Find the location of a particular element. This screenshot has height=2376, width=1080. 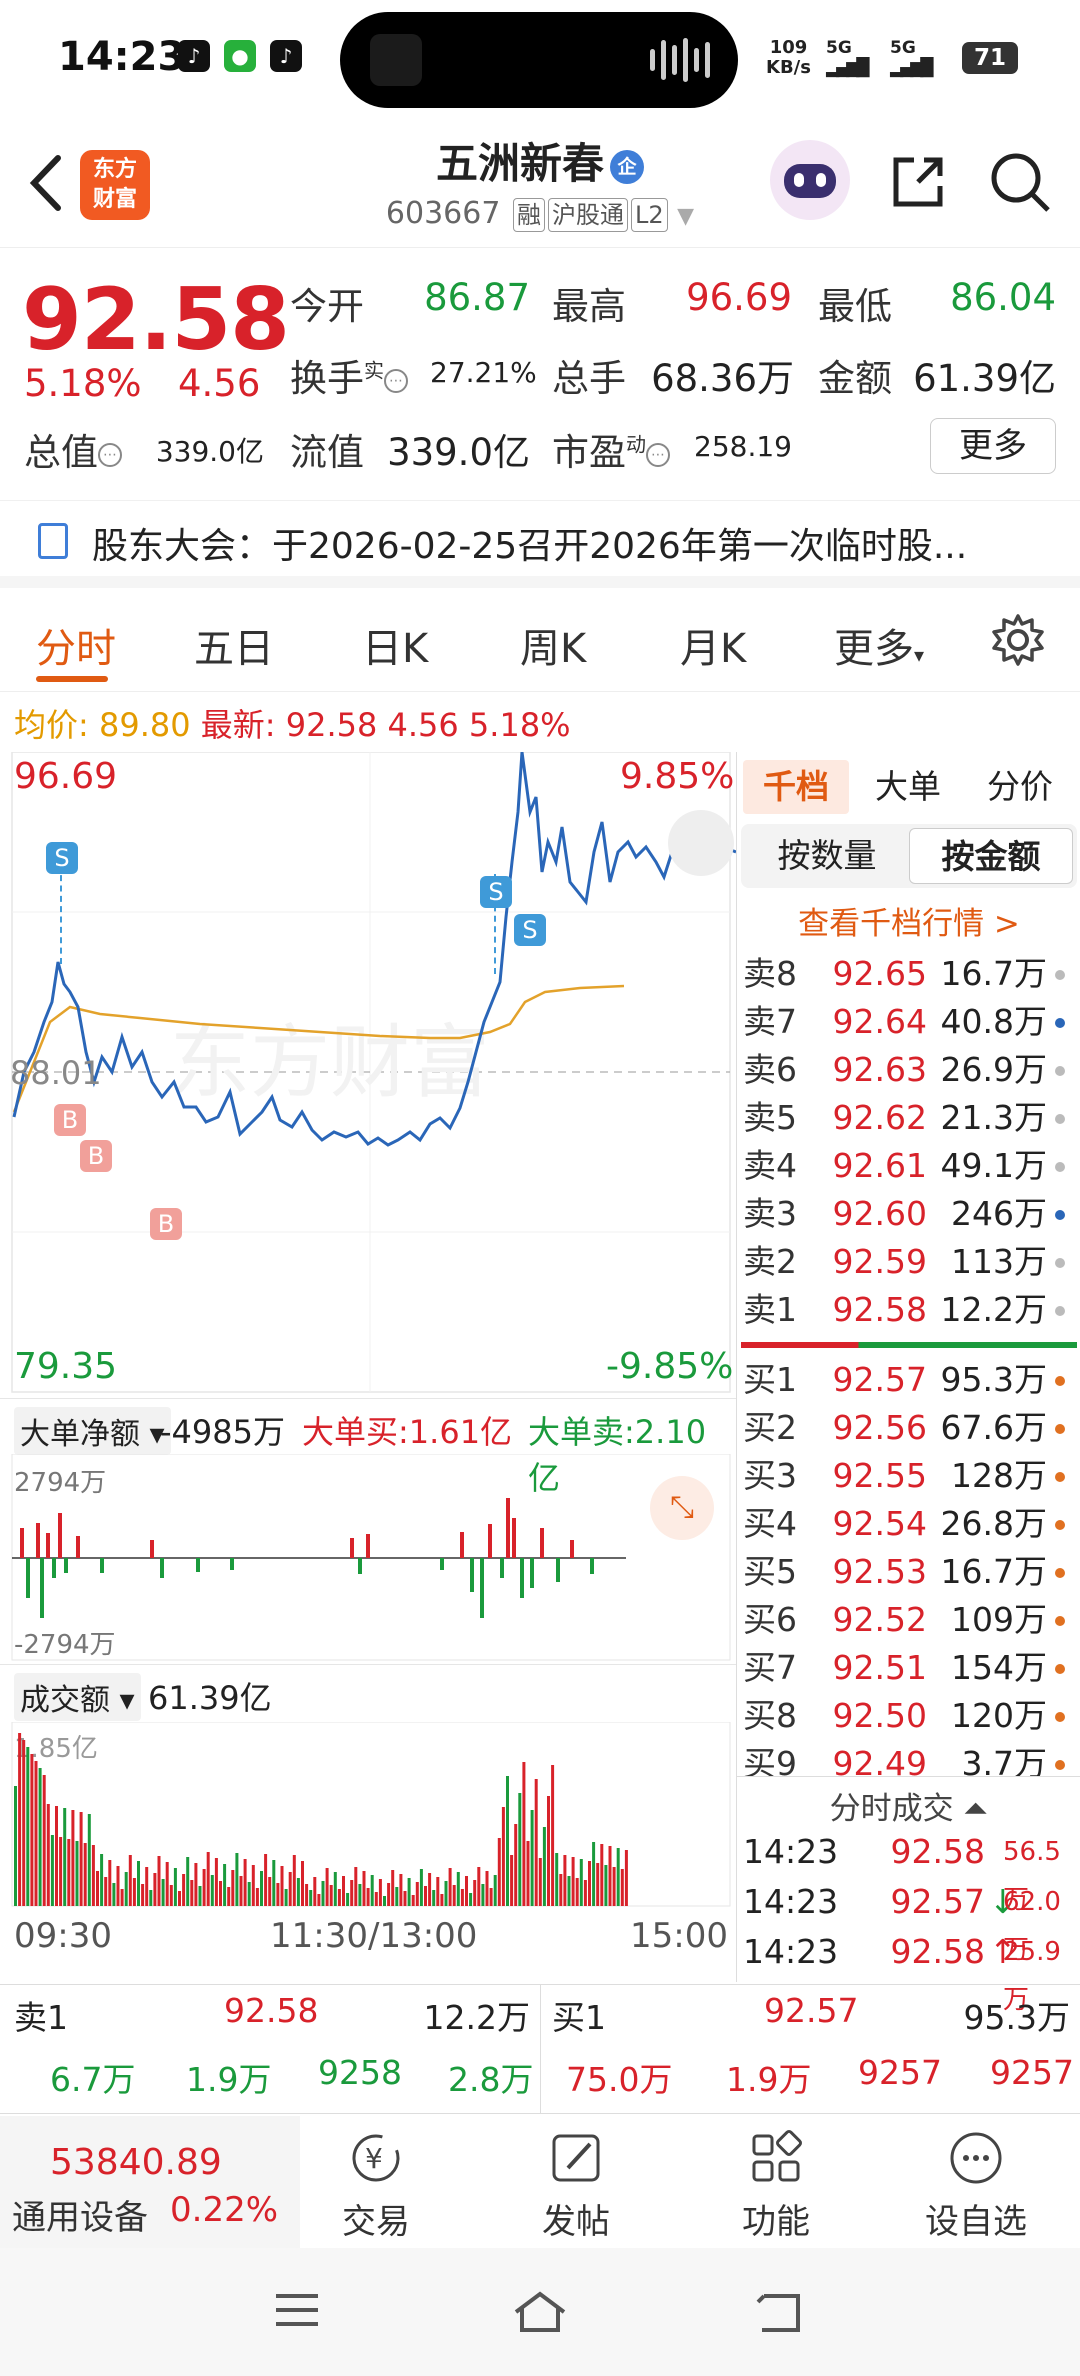

low-value: 86.04 is located at coordinates (1003, 297).